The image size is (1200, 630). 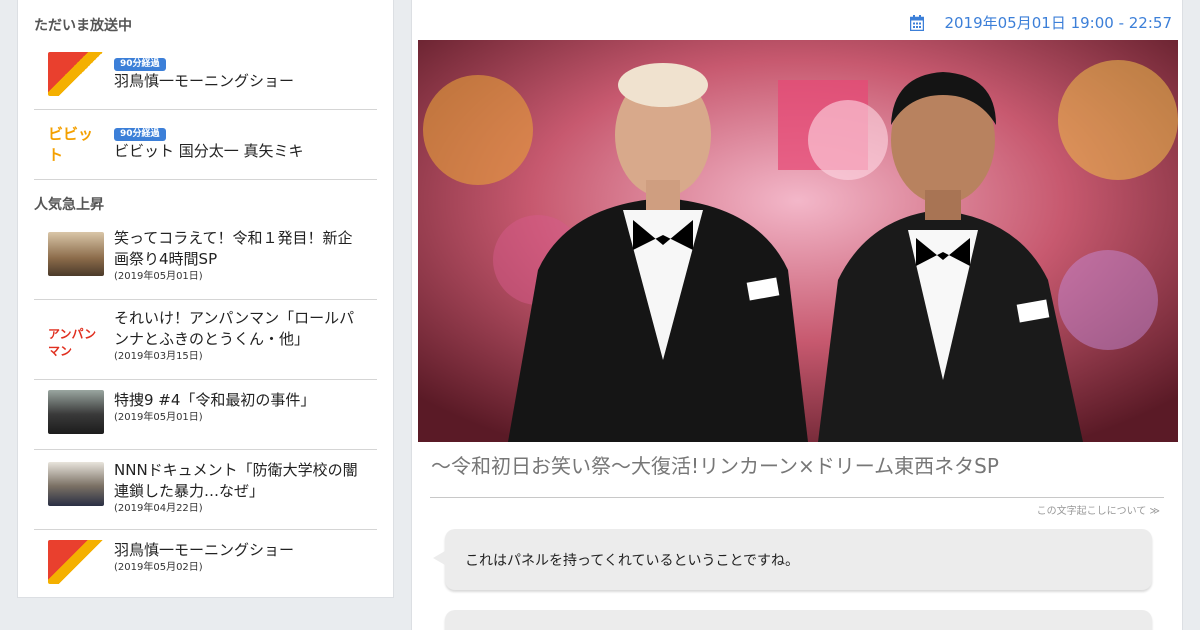 What do you see at coordinates (205, 563) in the screenshot?
I see `popular-item: 羽鳥慎一モーニングショー (2019年05月02日)` at bounding box center [205, 563].